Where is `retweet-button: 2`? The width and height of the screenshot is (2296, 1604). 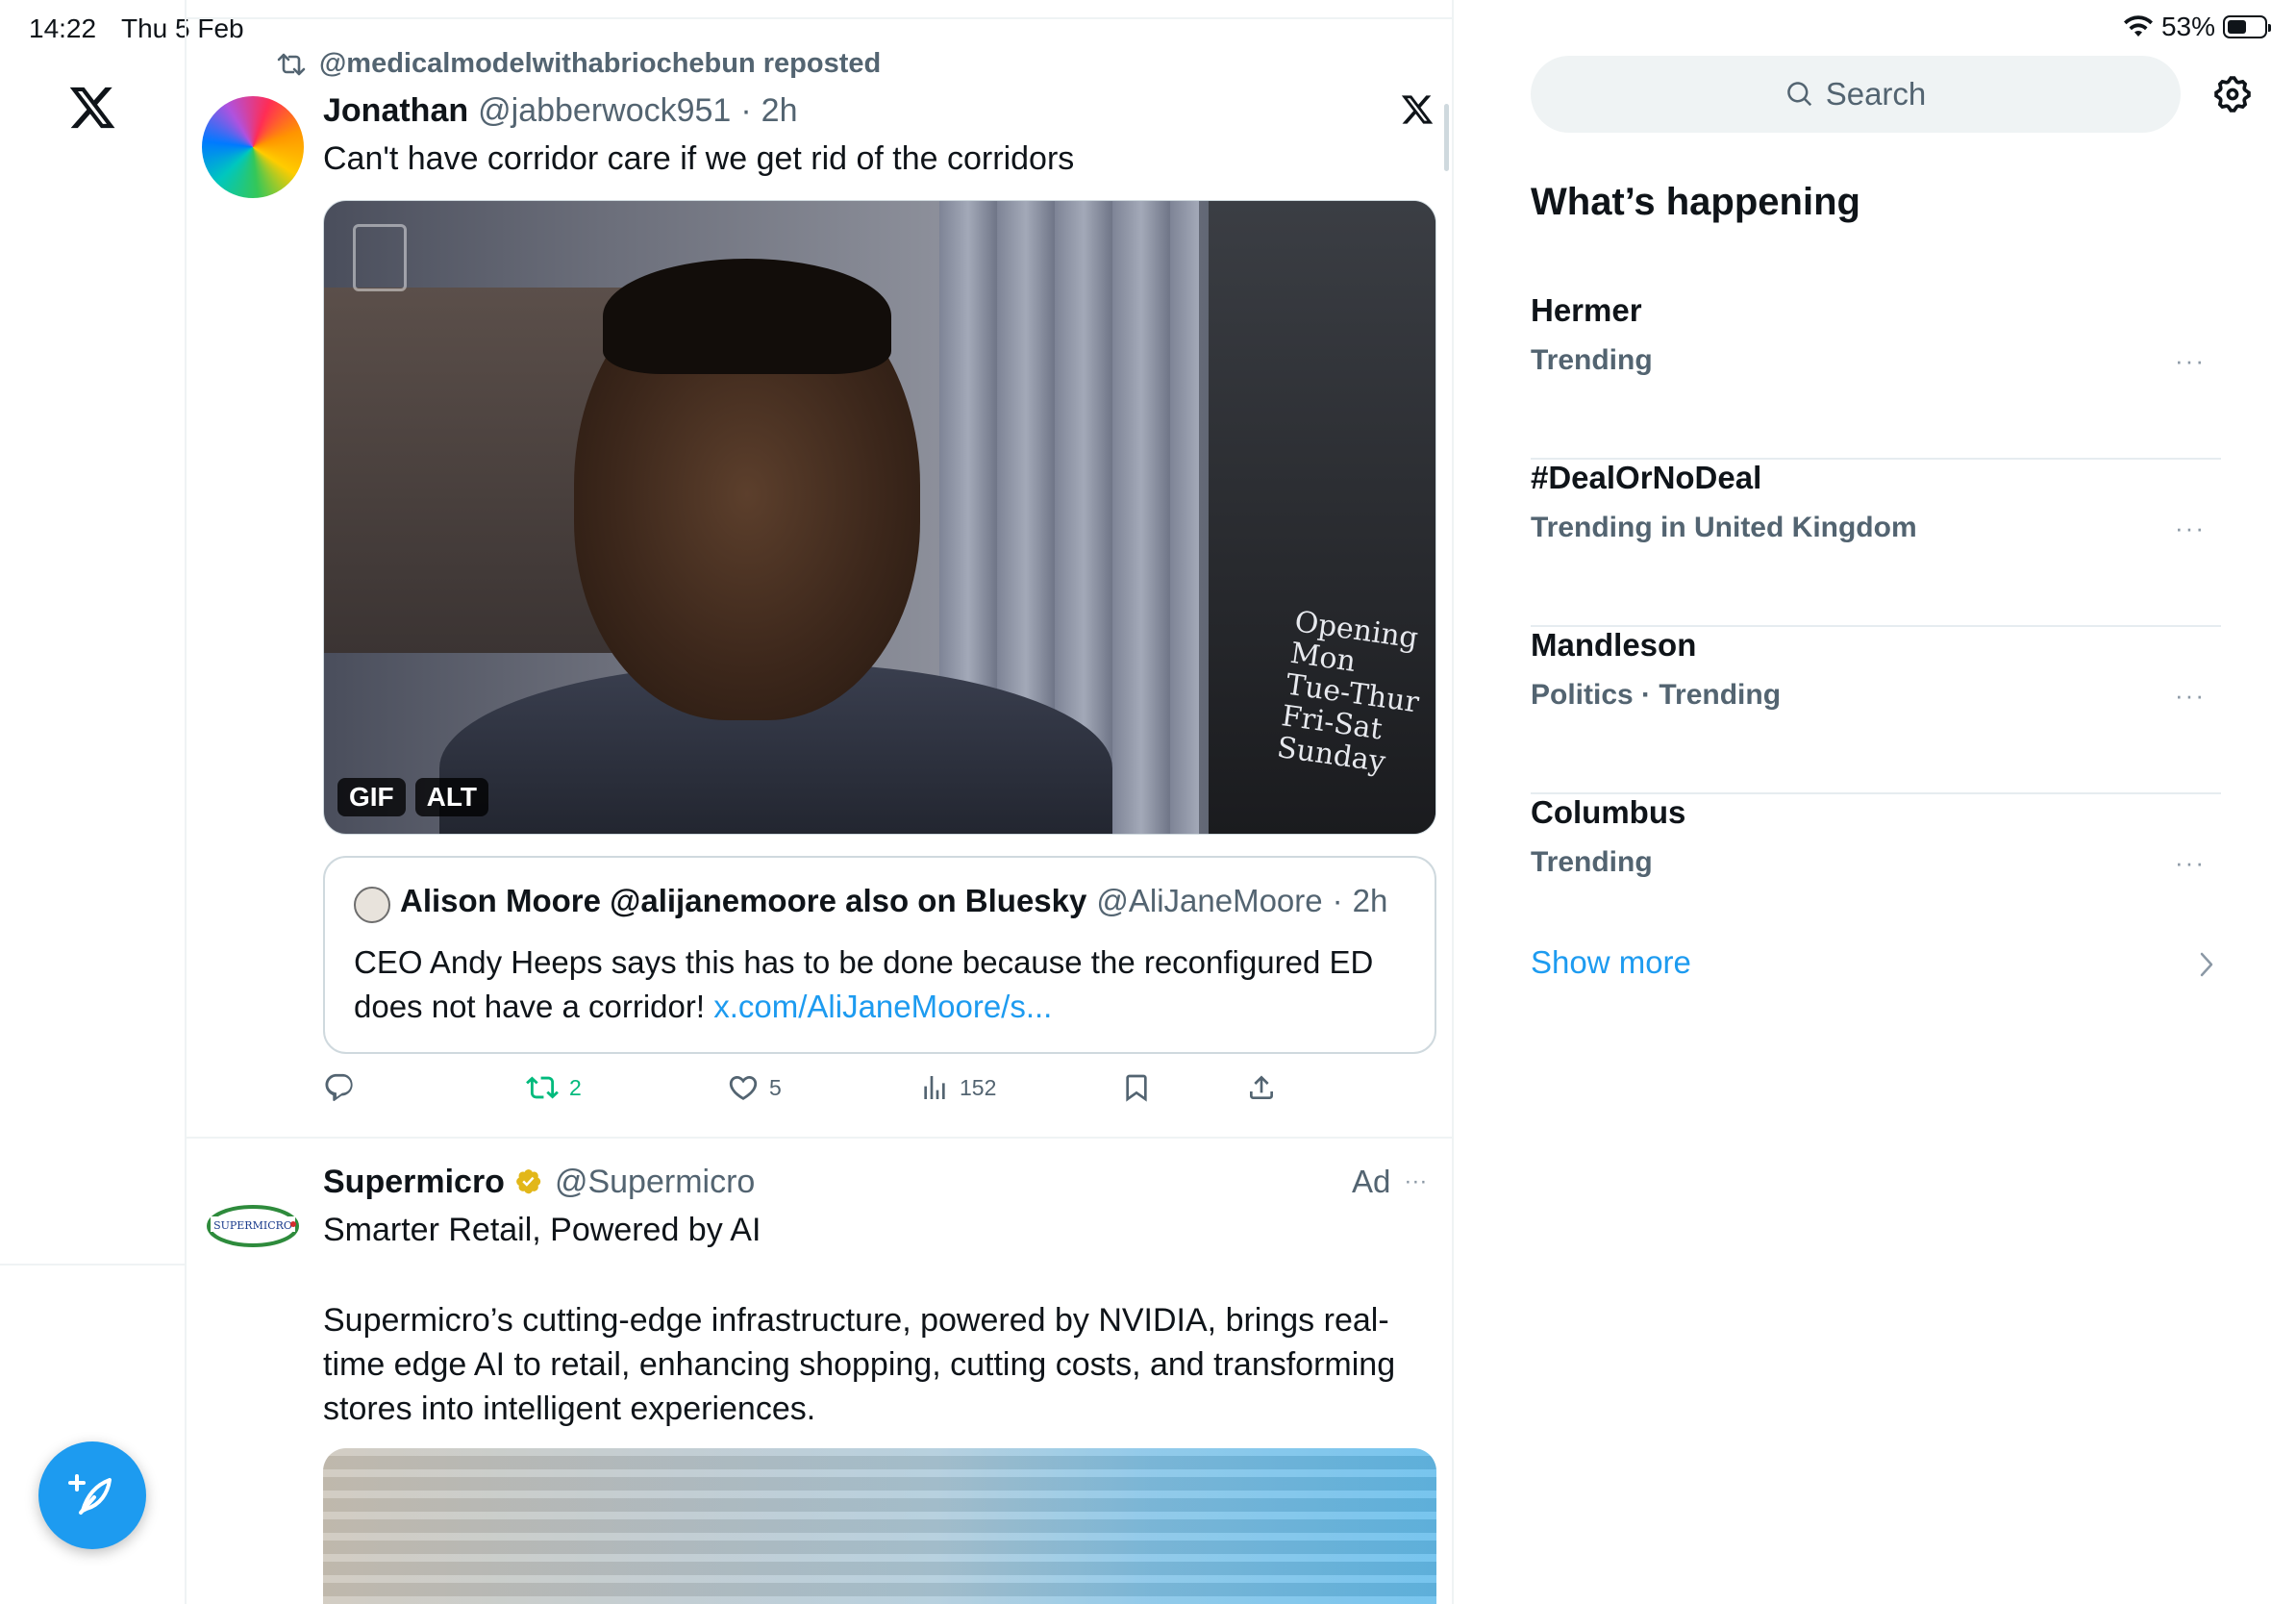
retweet-button: 2 is located at coordinates (553, 1087).